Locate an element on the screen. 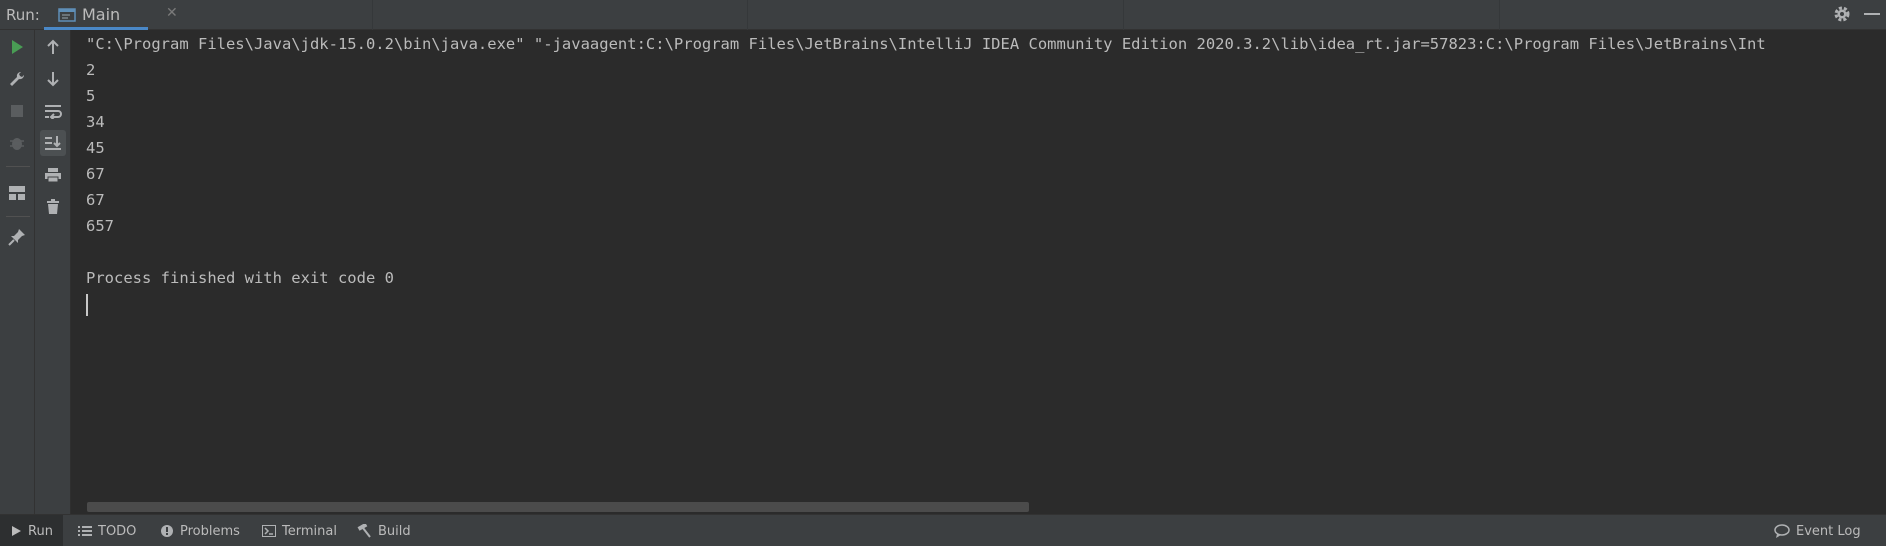 The image size is (1886, 546). down-arrow-icon is located at coordinates (53, 79).